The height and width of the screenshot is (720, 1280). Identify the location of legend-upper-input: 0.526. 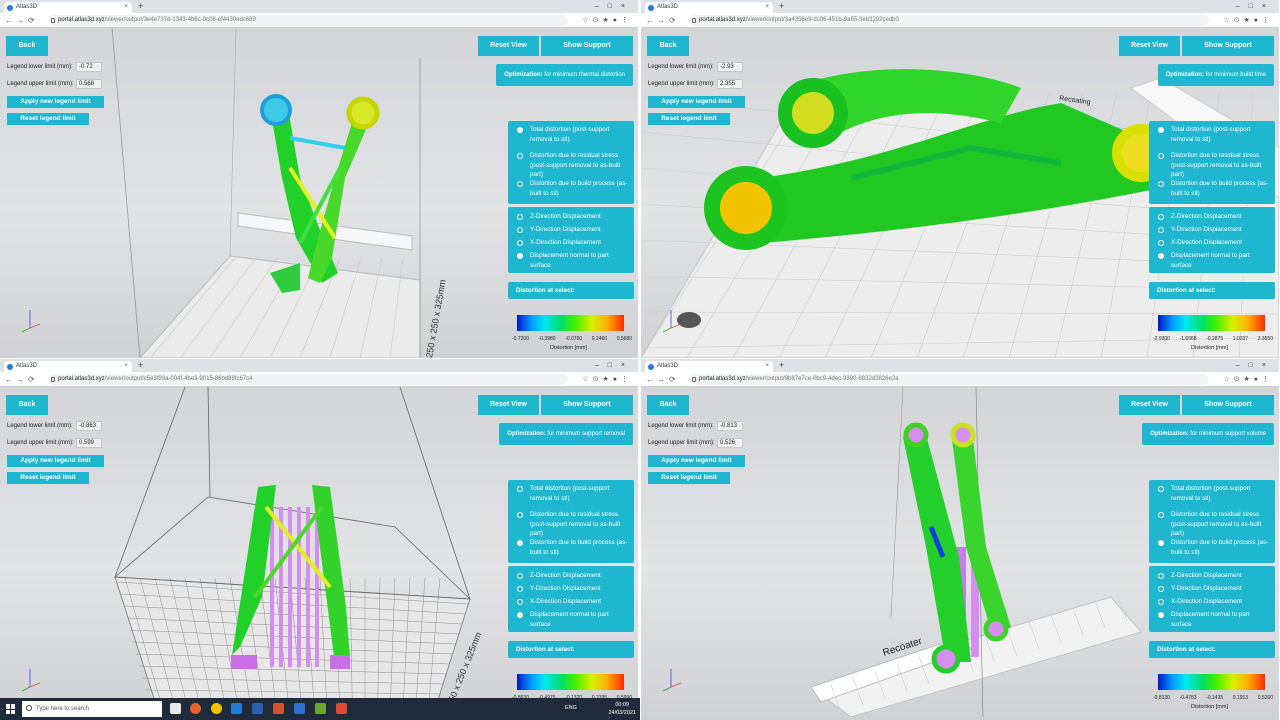
(730, 443).